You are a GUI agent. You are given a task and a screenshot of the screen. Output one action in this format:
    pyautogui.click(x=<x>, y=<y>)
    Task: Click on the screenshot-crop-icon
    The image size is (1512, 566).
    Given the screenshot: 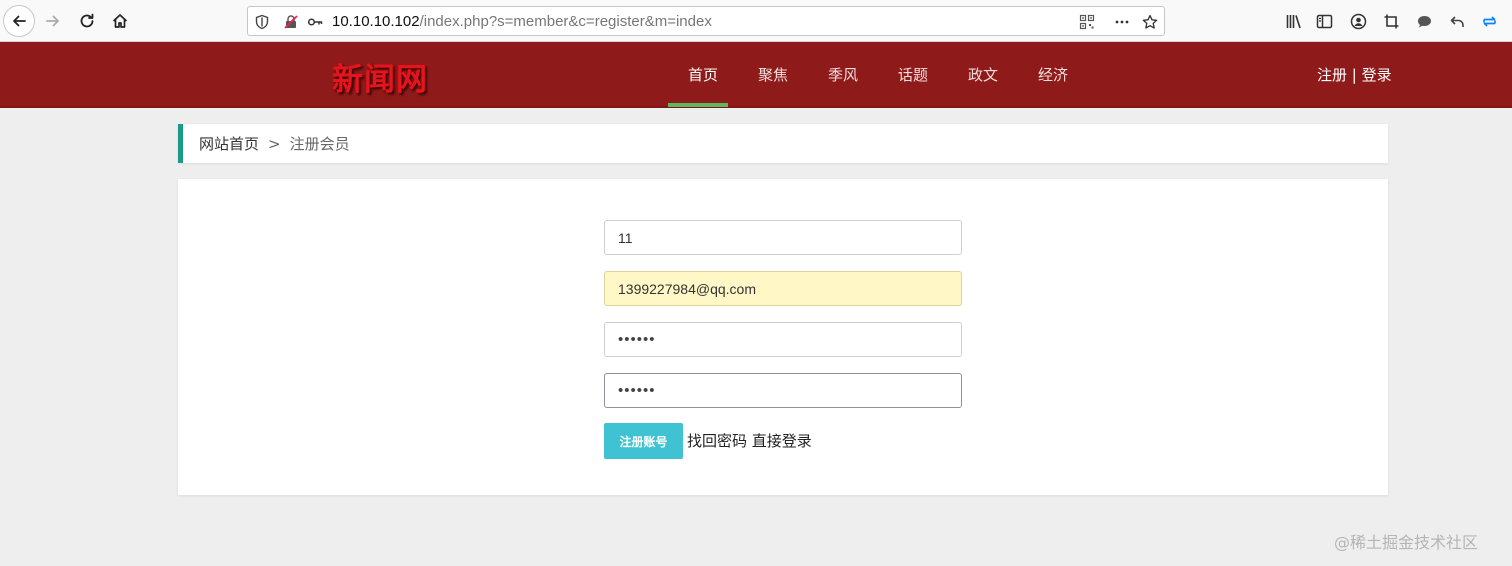 What is the action you would take?
    pyautogui.click(x=1391, y=21)
    